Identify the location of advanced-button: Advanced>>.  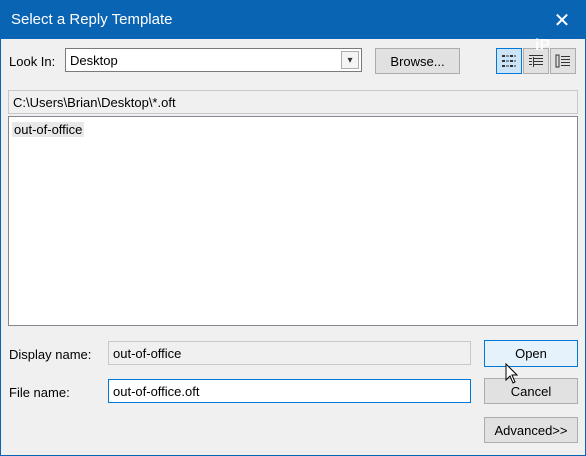
(531, 430).